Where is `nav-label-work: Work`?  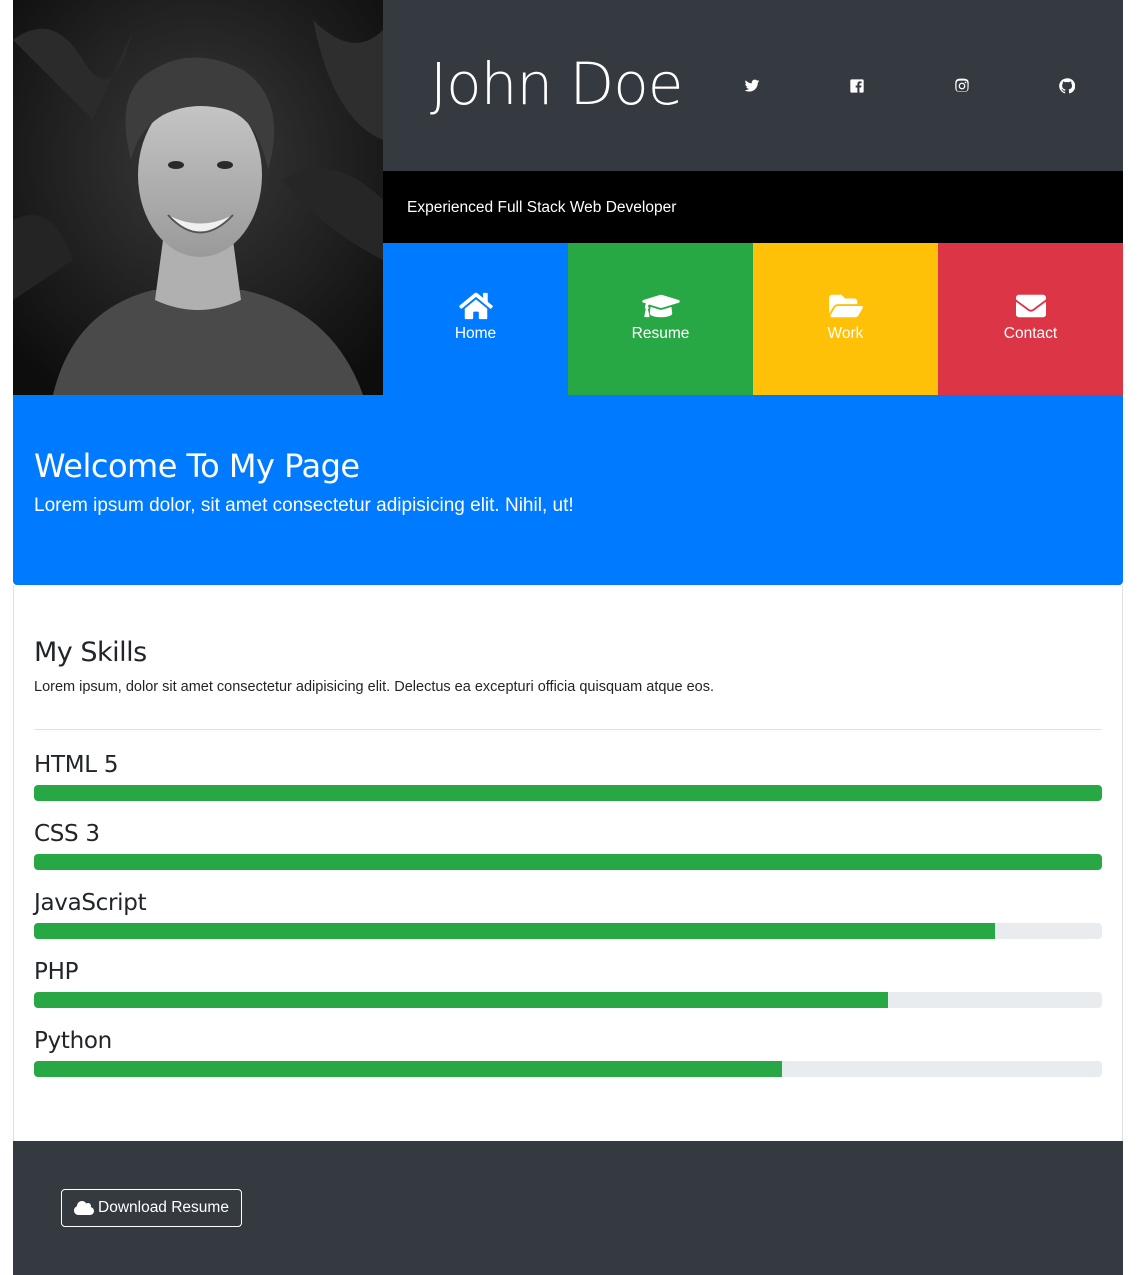
nav-label-work: Work is located at coordinates (845, 333).